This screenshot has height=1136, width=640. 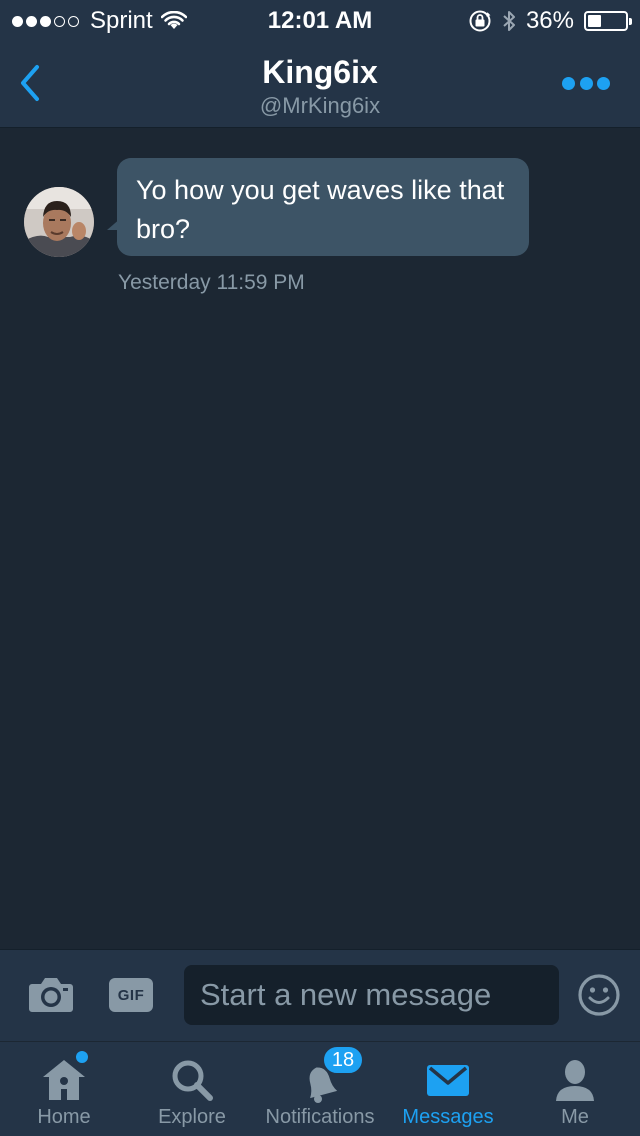 I want to click on envelope-icon, so click(x=448, y=1080).